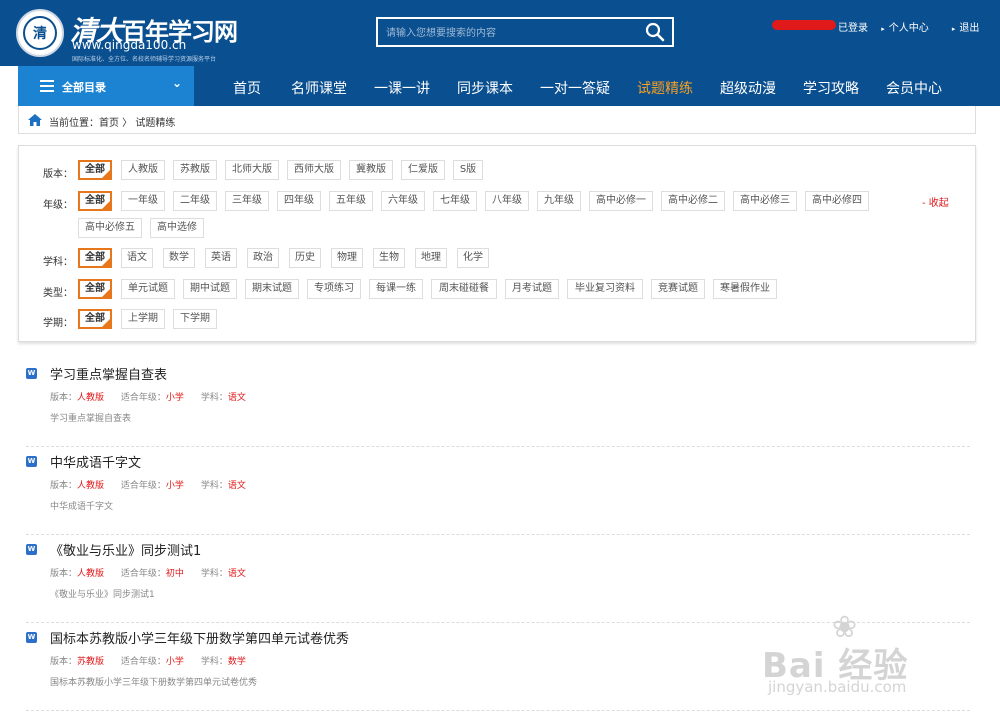 This screenshot has height=721, width=1000. What do you see at coordinates (95, 201) in the screenshot?
I see `filter-grade-all: 全部` at bounding box center [95, 201].